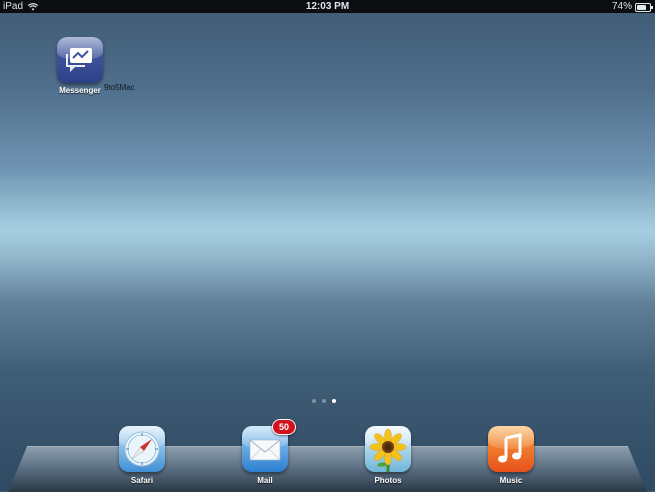 The height and width of the screenshot is (492, 655). I want to click on app-label: Music, so click(511, 480).